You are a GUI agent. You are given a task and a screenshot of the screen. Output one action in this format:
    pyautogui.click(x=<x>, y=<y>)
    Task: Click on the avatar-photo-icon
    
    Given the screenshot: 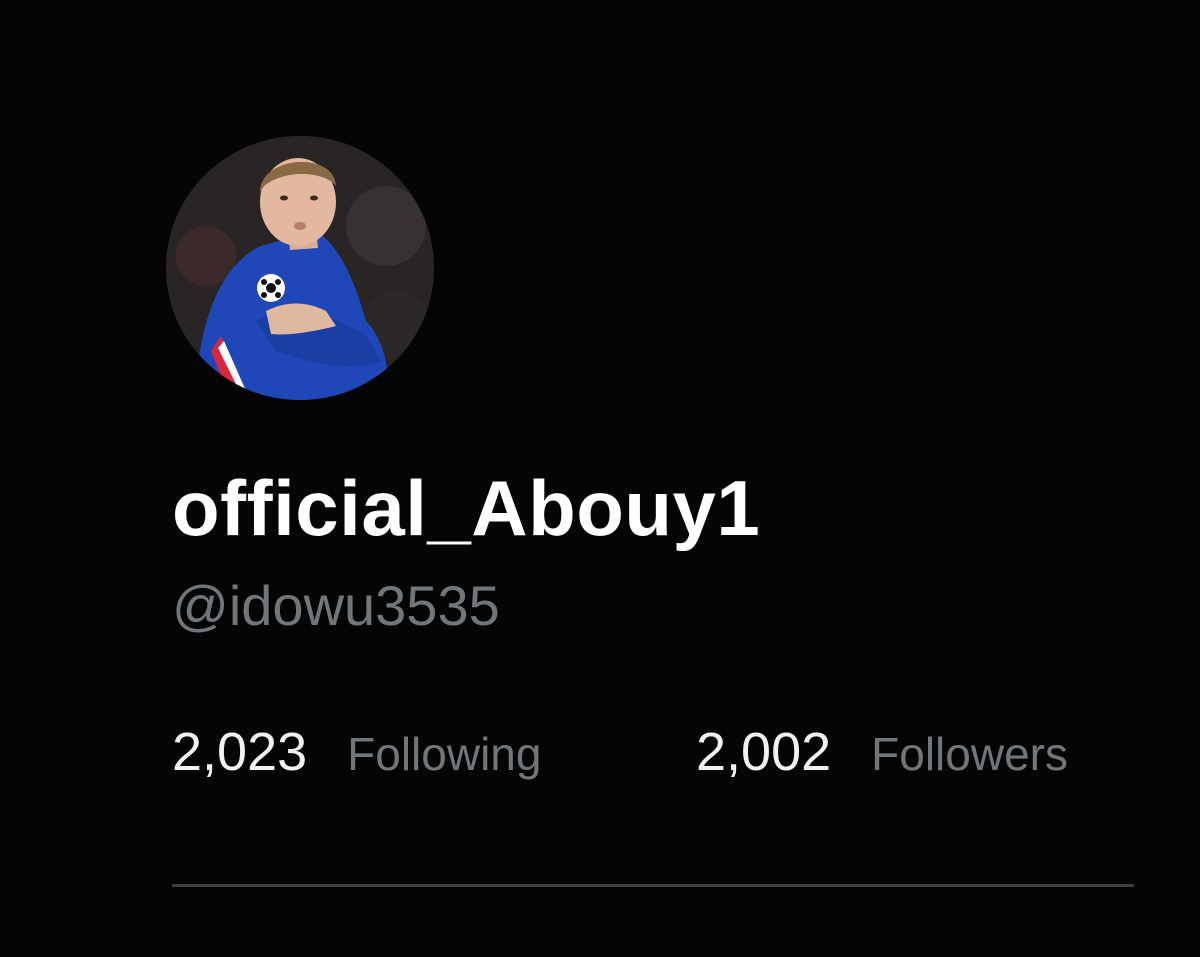 What is the action you would take?
    pyautogui.click(x=300, y=268)
    